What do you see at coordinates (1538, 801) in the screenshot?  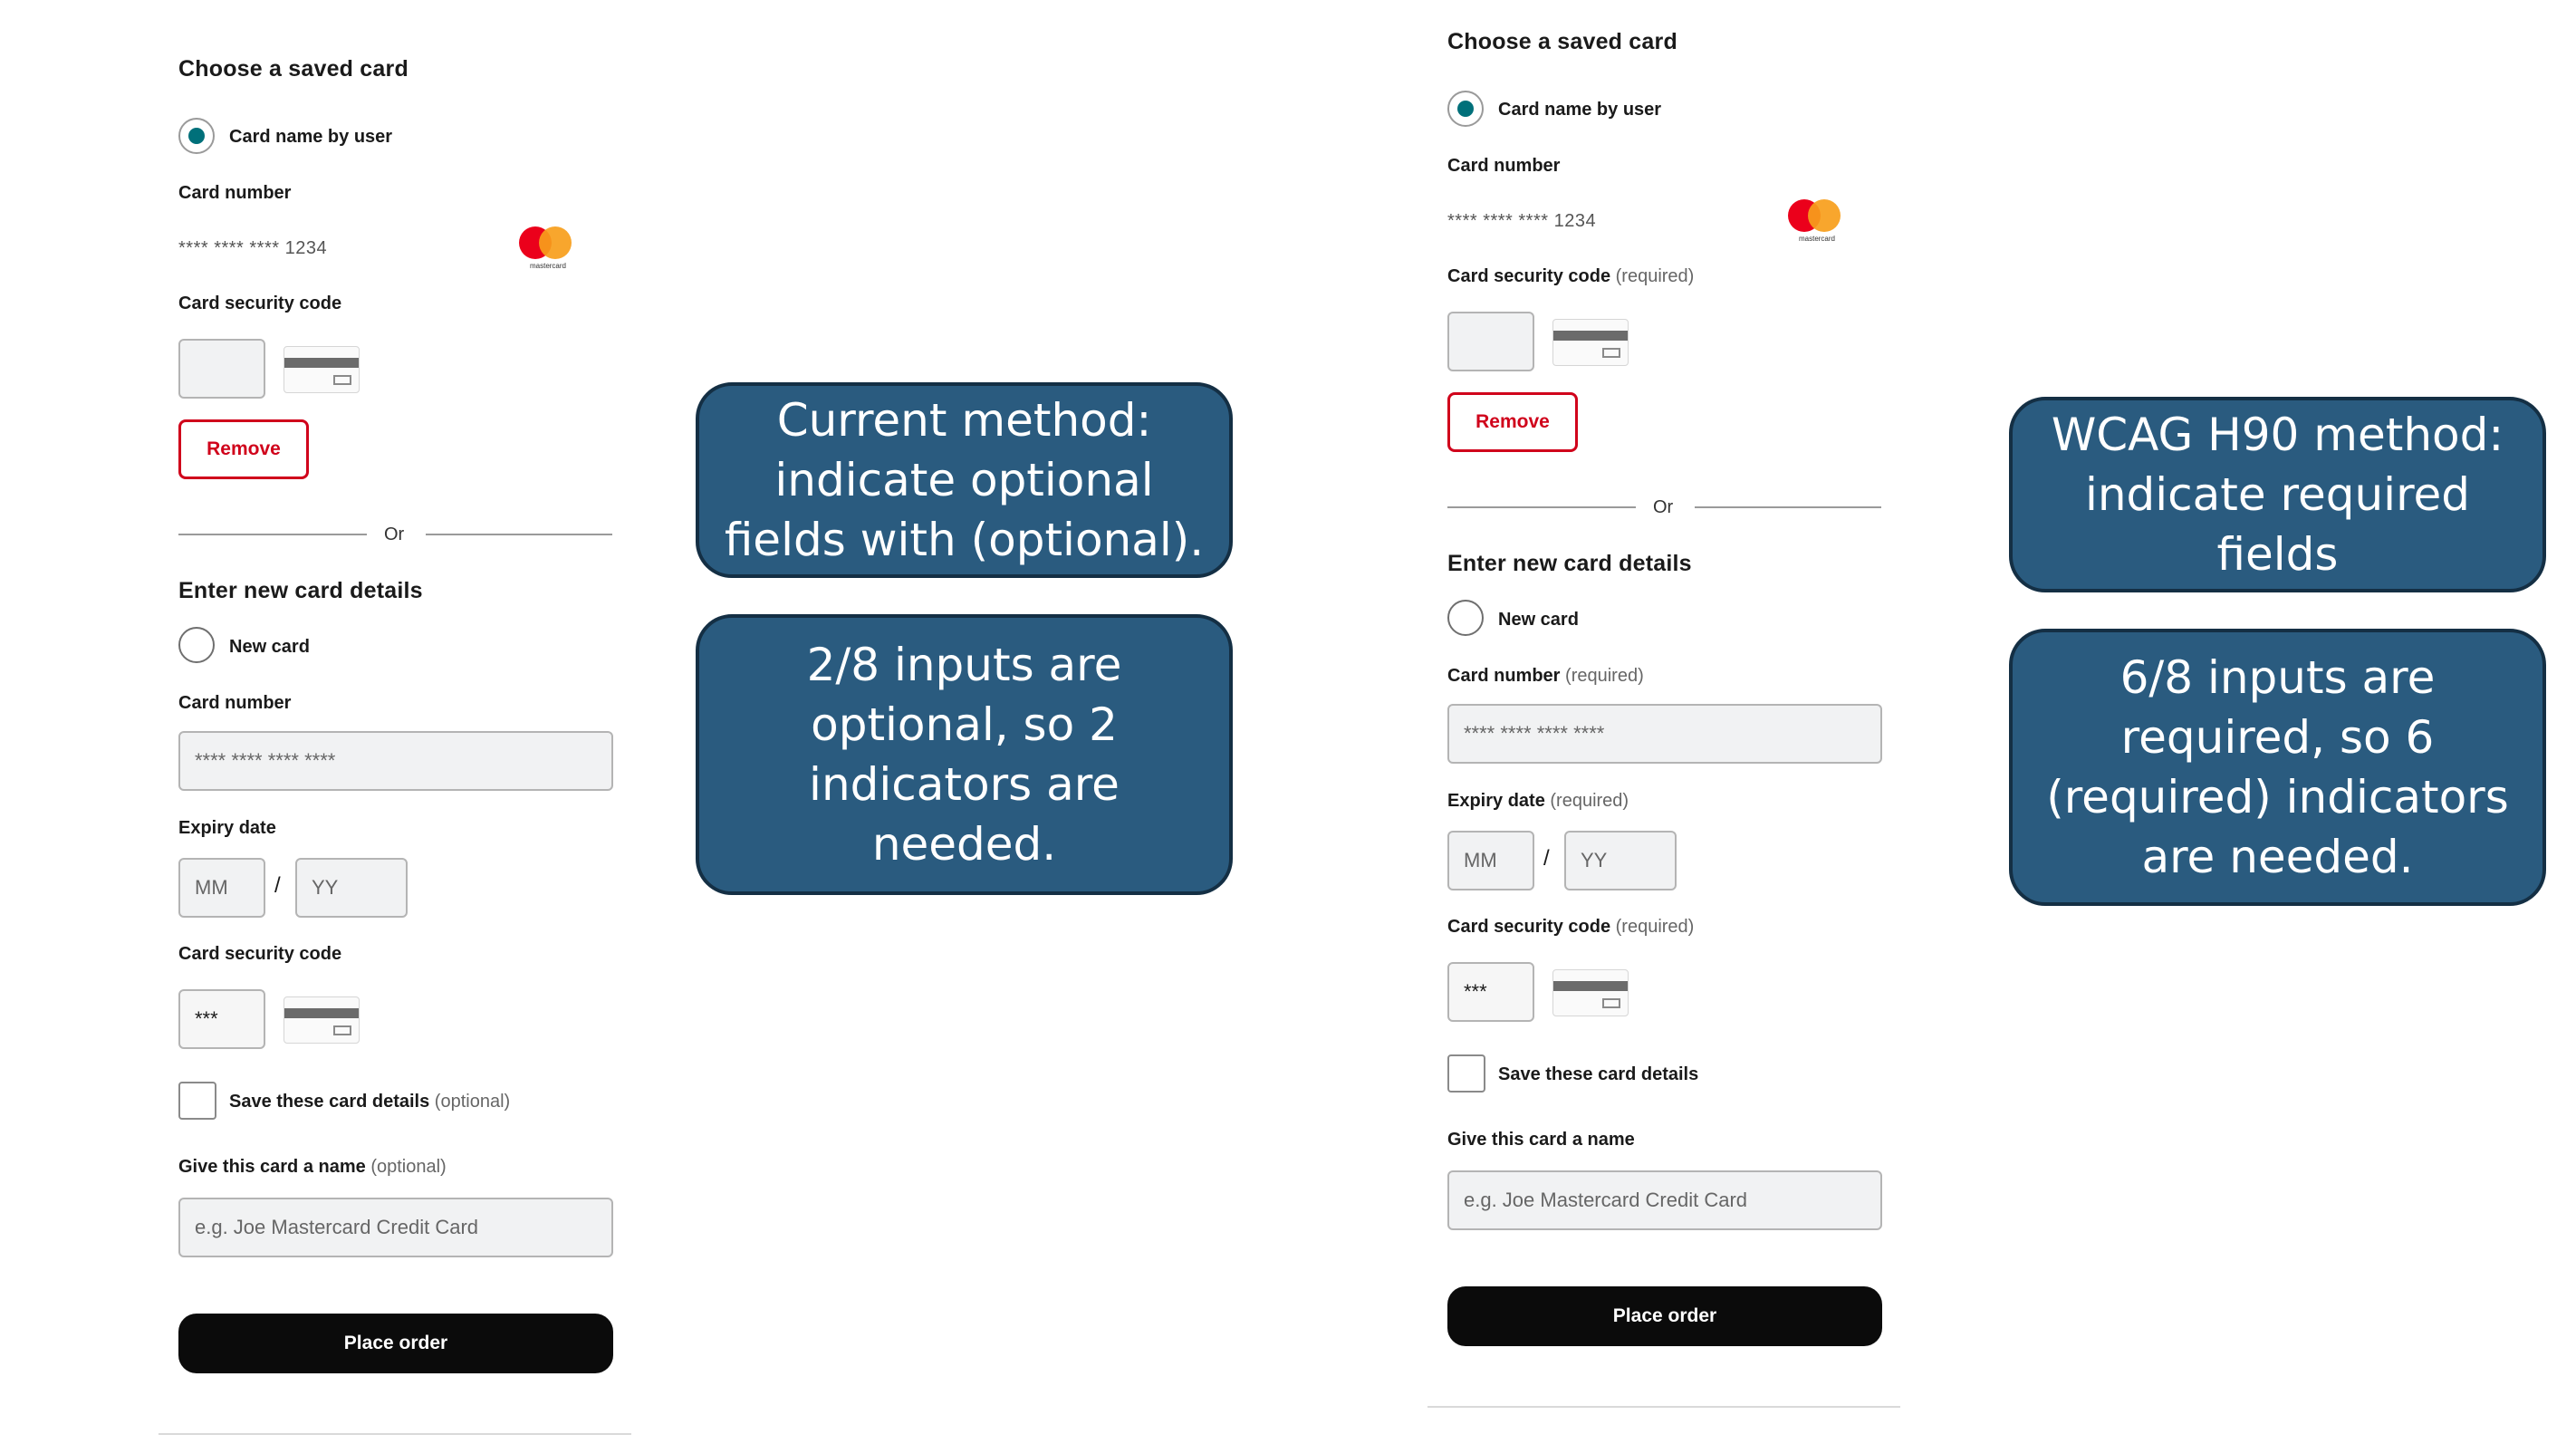 I see `expiry-date-label: Expiry date (required)` at bounding box center [1538, 801].